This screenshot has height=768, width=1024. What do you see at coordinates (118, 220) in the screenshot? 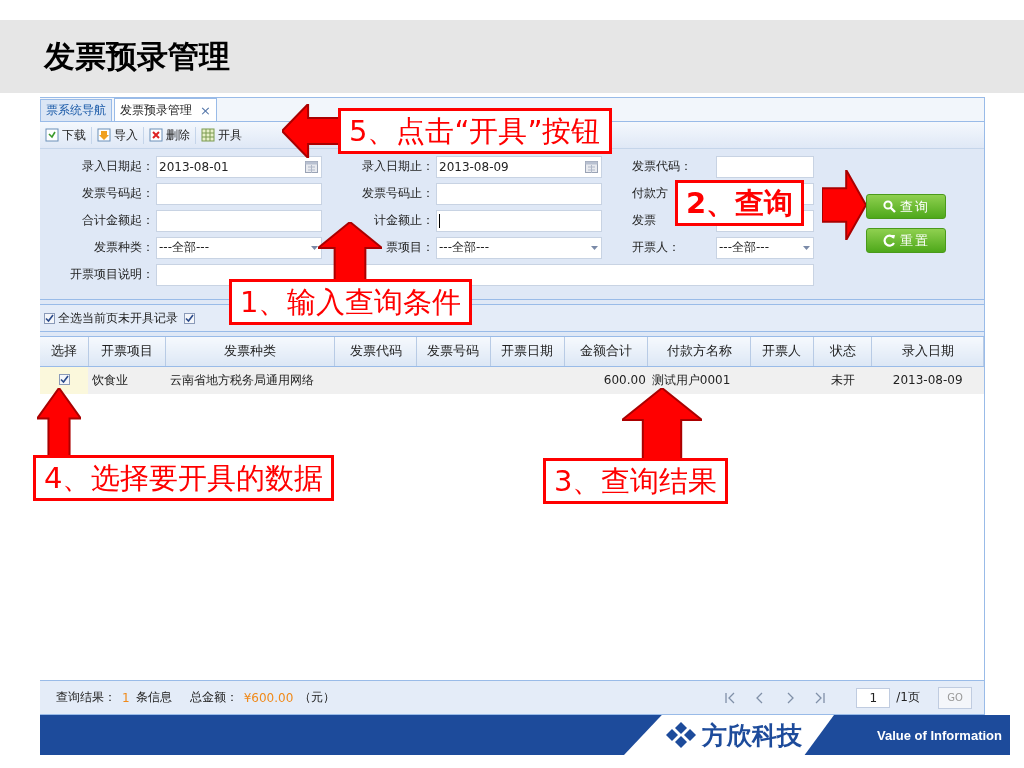
I see `field-label: 合计金额起：` at bounding box center [118, 220].